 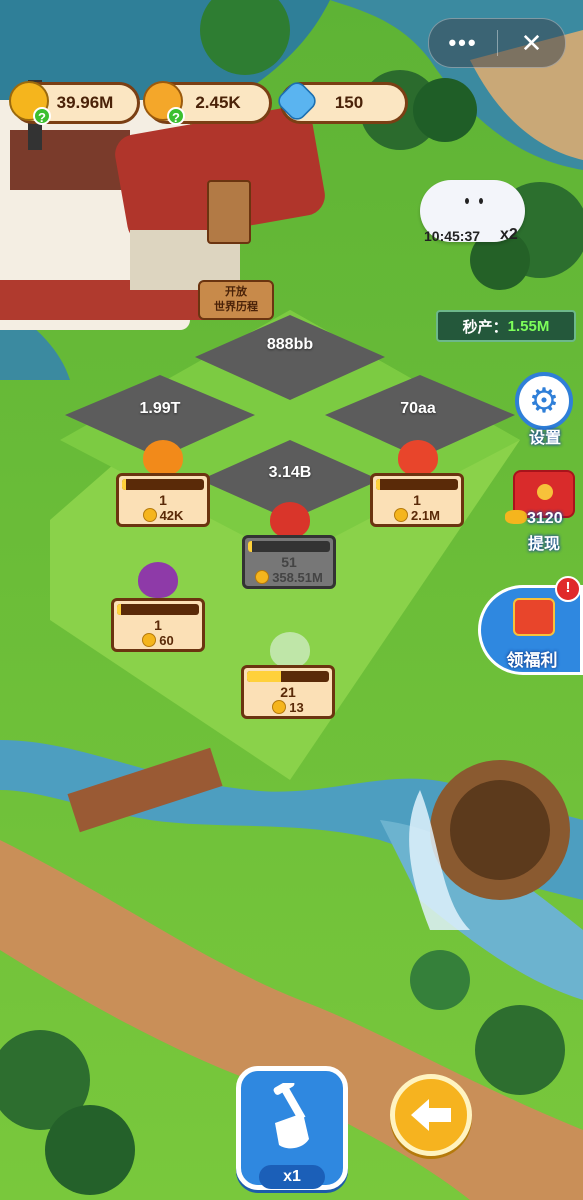 I want to click on crop-cost-value: 42K, so click(x=171, y=515).